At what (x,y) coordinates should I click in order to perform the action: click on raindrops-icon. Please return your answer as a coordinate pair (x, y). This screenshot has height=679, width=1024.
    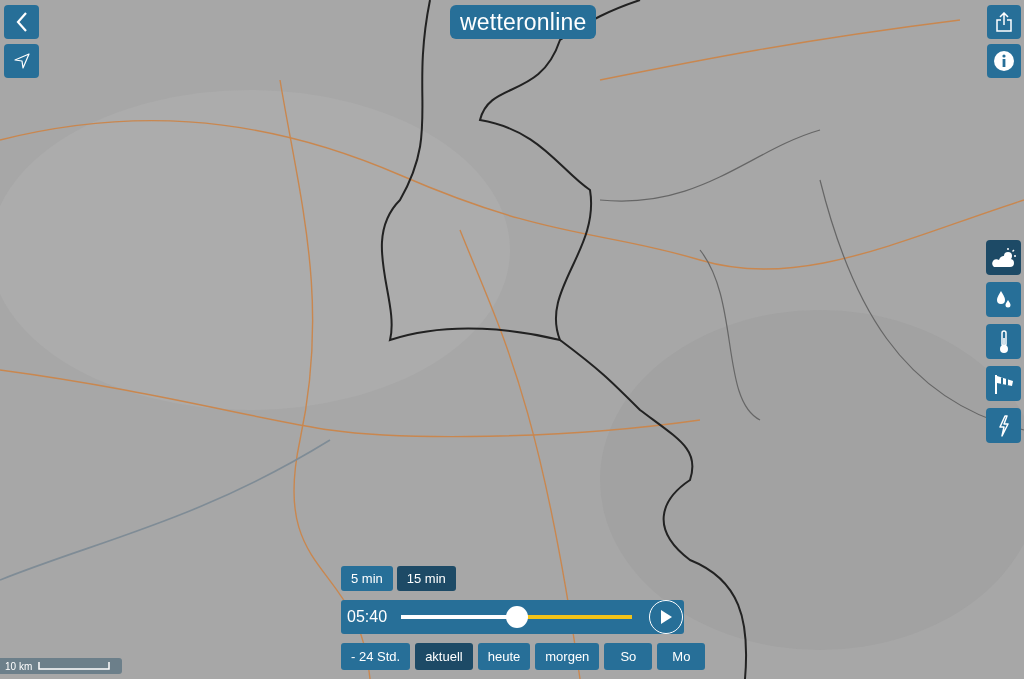
    Looking at the image, I should click on (1003, 299).